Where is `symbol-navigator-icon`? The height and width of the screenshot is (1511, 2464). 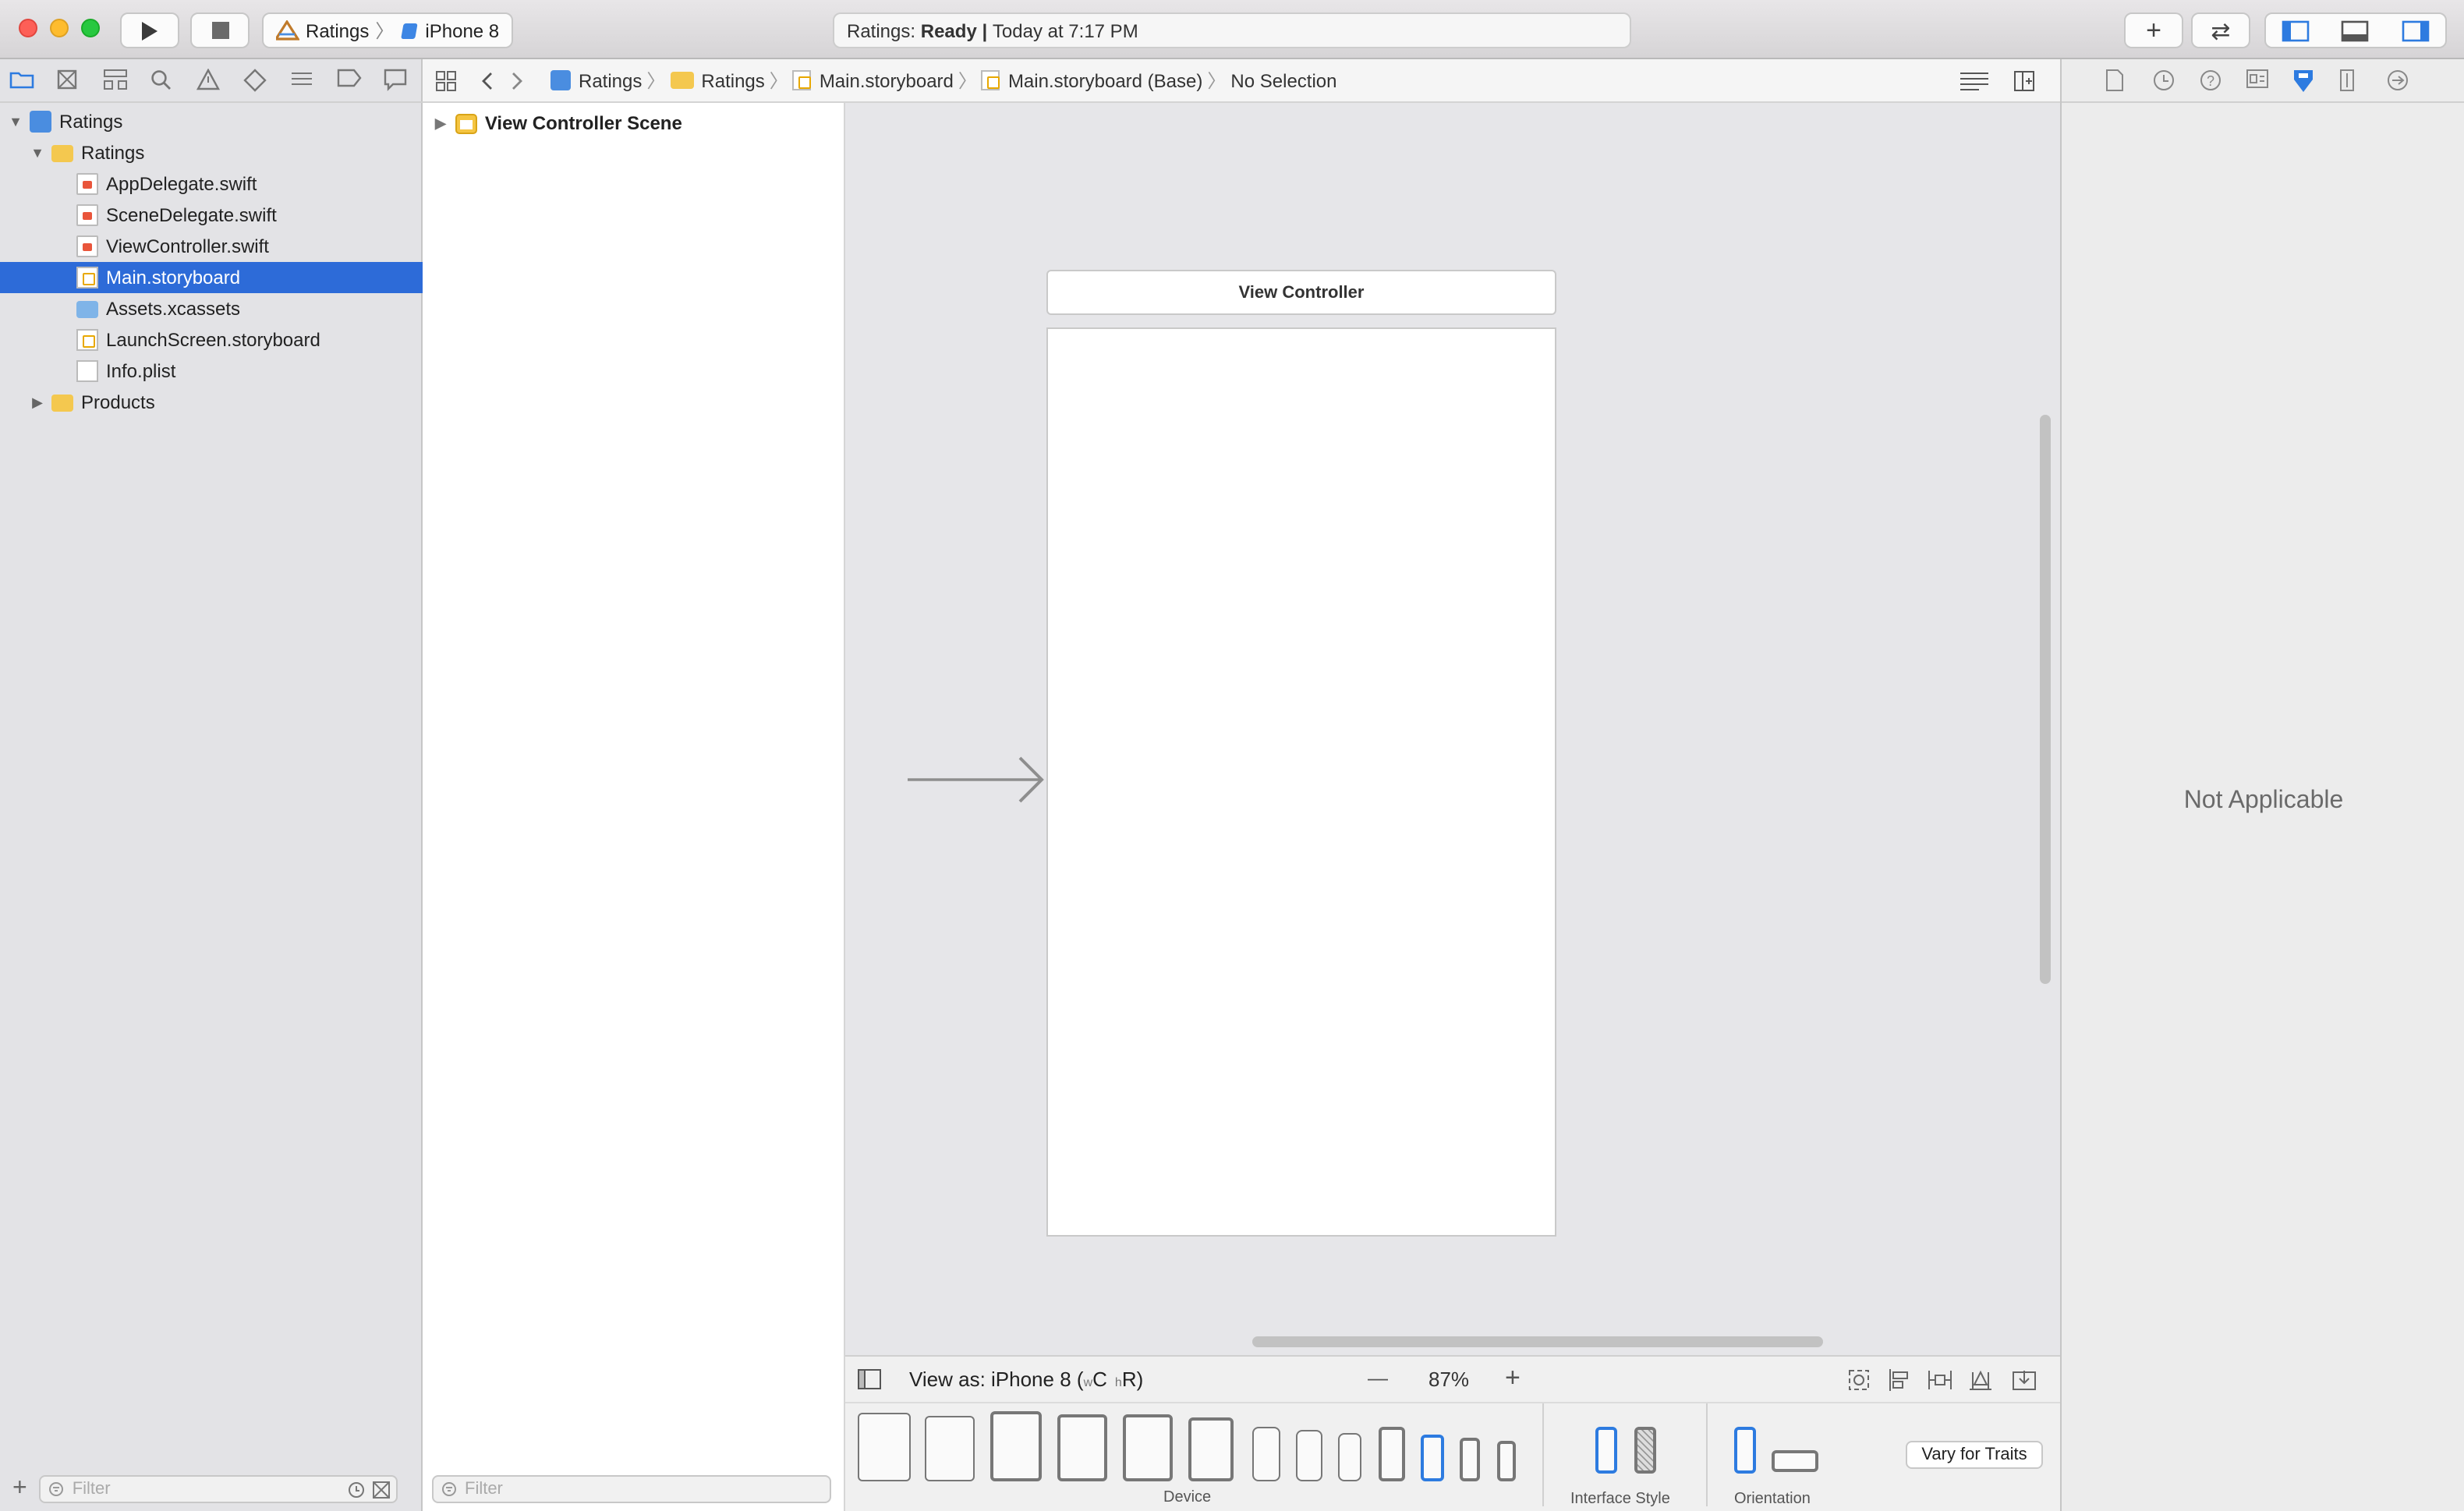 symbol-navigator-icon is located at coordinates (118, 80).